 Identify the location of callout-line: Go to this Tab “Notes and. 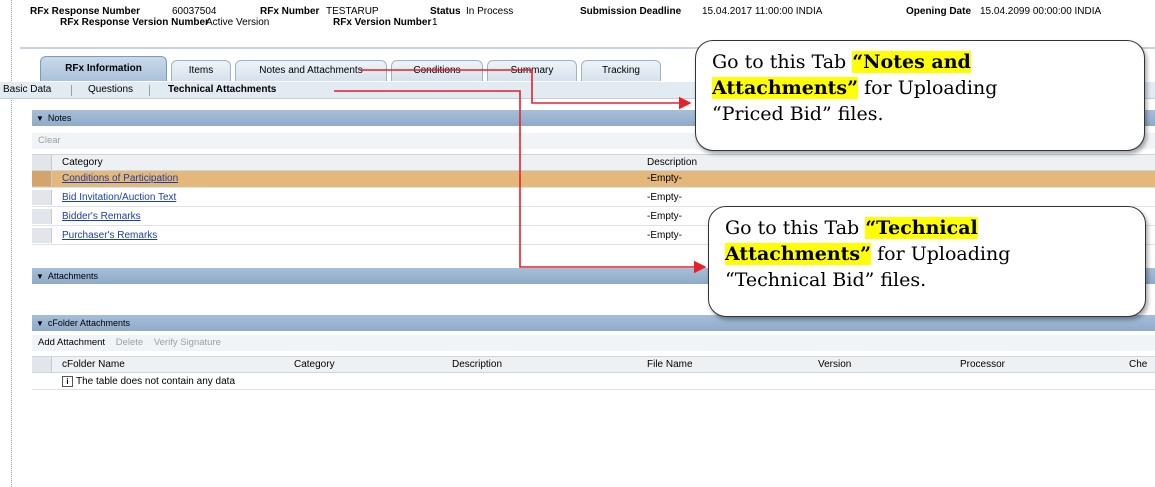
(920, 62).